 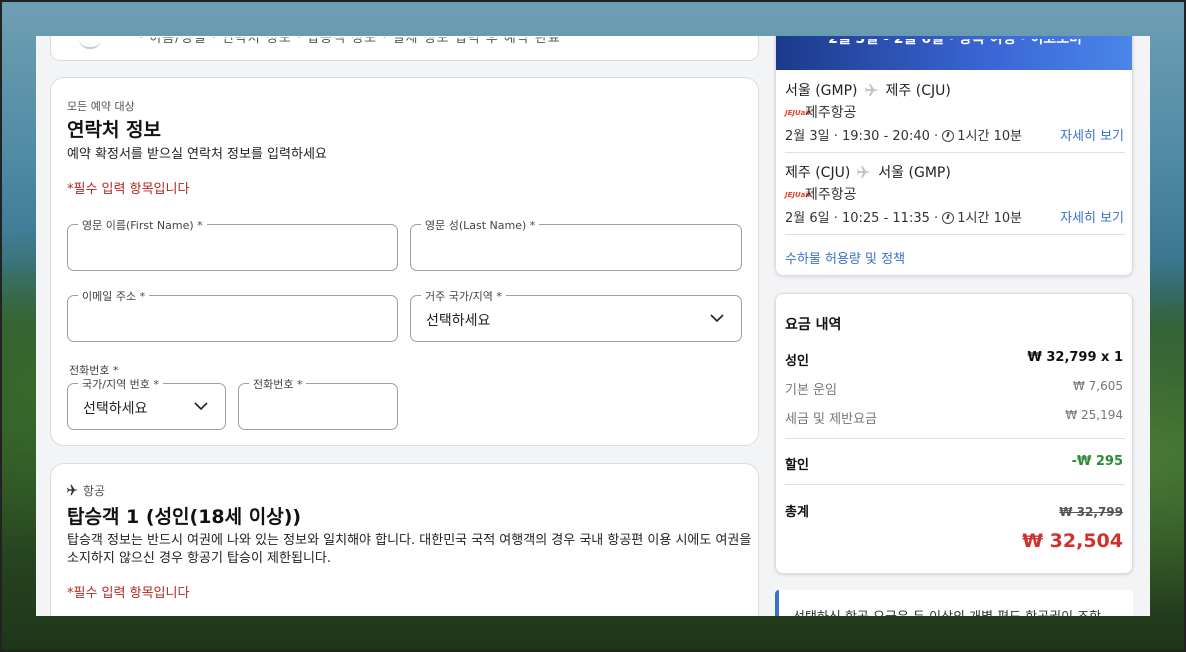 I want to click on fare-discount-label: 할인, so click(x=797, y=465).